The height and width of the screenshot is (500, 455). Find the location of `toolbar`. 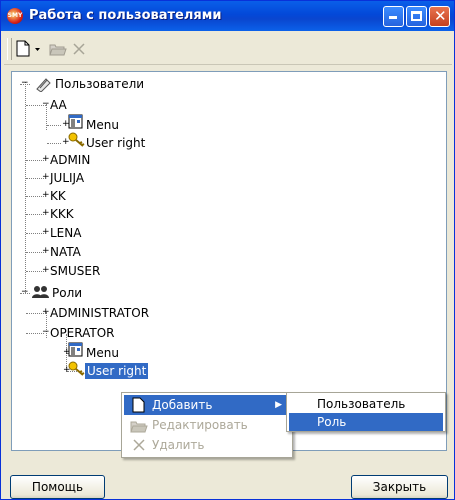

toolbar is located at coordinates (228, 49).